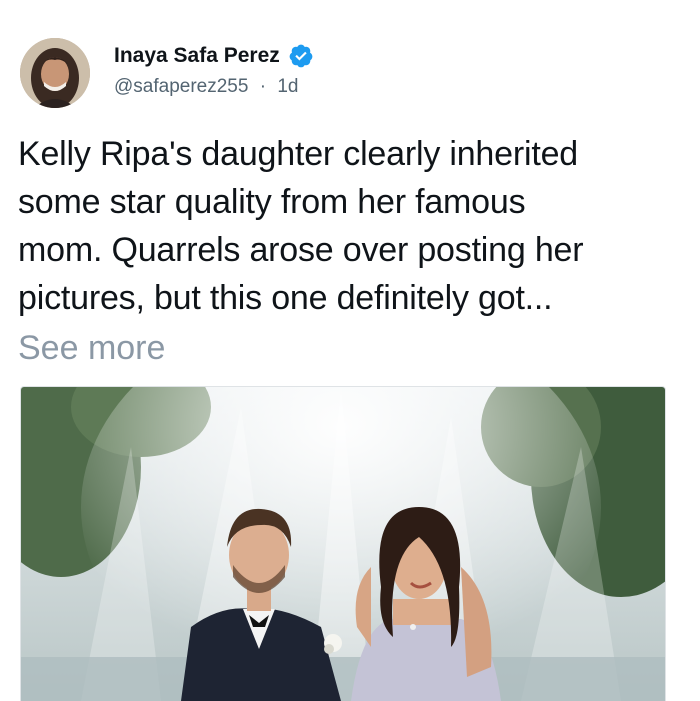 Image resolution: width=700 pixels, height=701 pixels. I want to click on tweet-timestamp: 1d, so click(287, 86).